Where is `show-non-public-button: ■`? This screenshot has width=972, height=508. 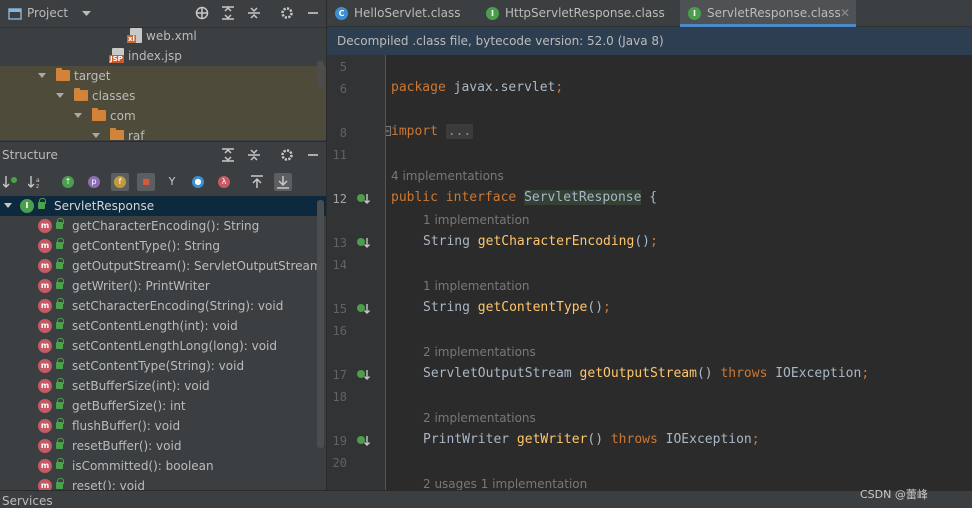 show-non-public-button: ■ is located at coordinates (146, 182).